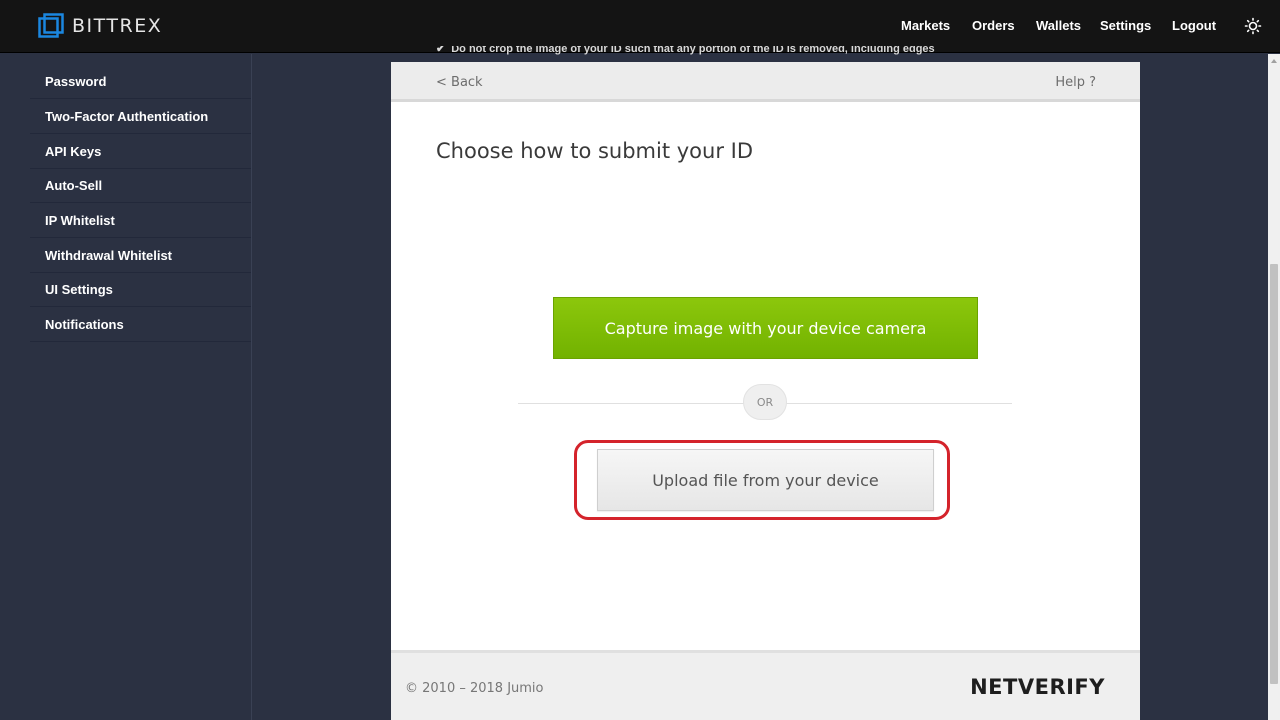 This screenshot has width=1280, height=720. I want to click on sidebar-item-ui-settings: UI Settings, so click(140, 290).